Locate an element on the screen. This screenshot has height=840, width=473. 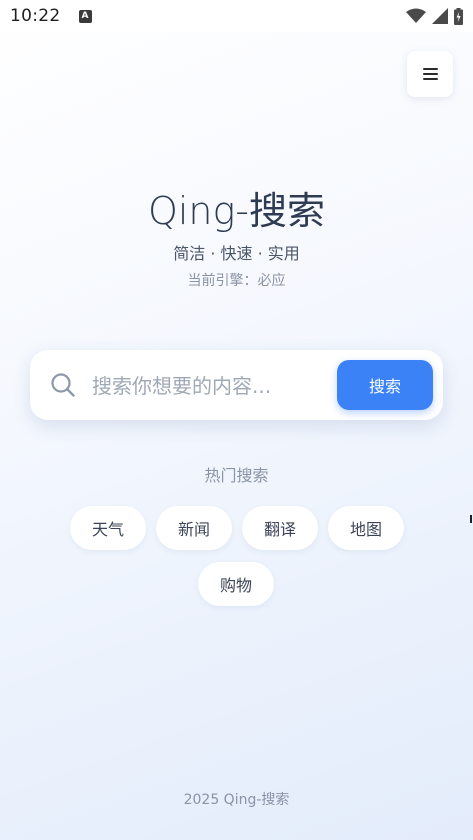
search-icon is located at coordinates (63, 385).